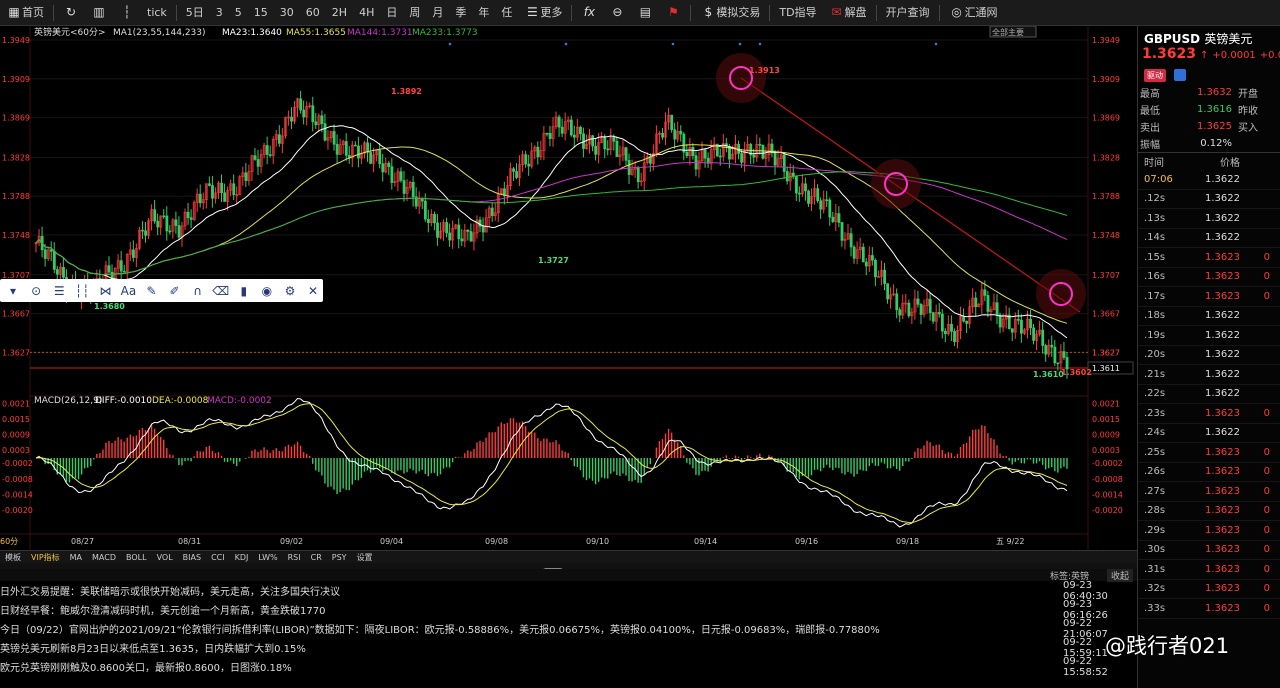 The height and width of the screenshot is (688, 1280). What do you see at coordinates (175, 291) in the screenshot?
I see `brush-icon: ✐` at bounding box center [175, 291].